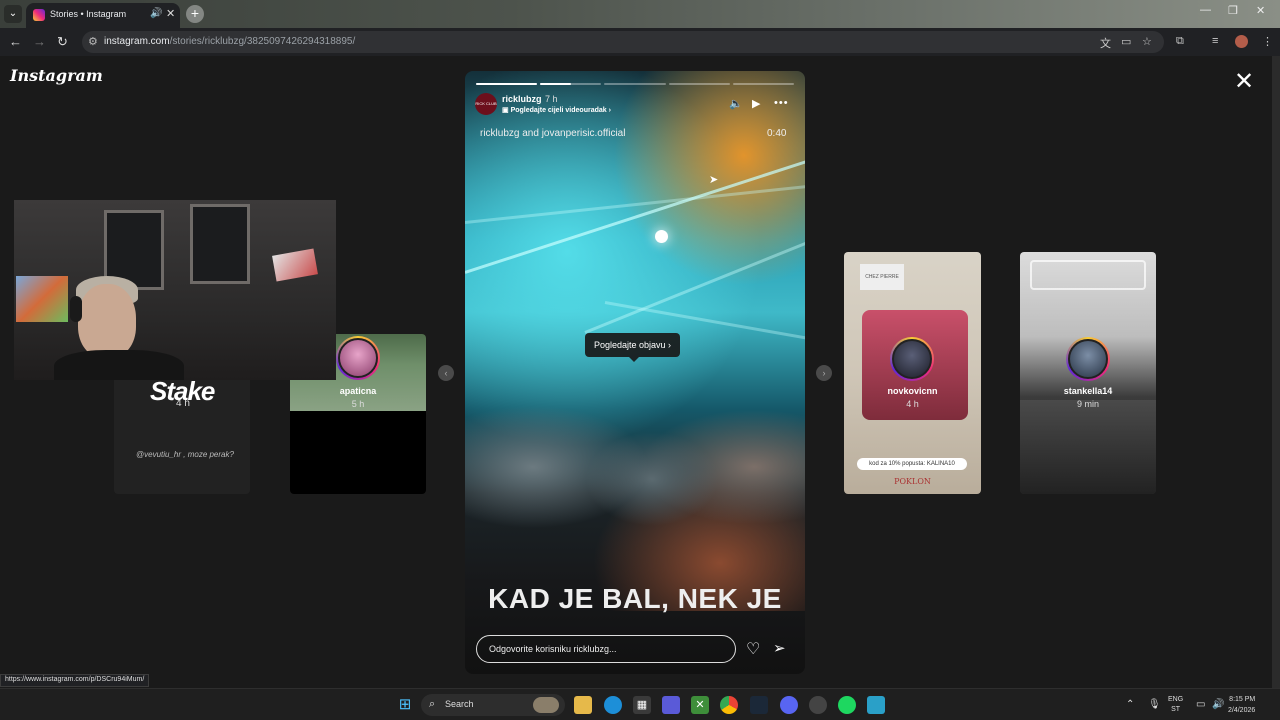  What do you see at coordinates (912, 404) in the screenshot?
I see `story-card-time: 4 h` at bounding box center [912, 404].